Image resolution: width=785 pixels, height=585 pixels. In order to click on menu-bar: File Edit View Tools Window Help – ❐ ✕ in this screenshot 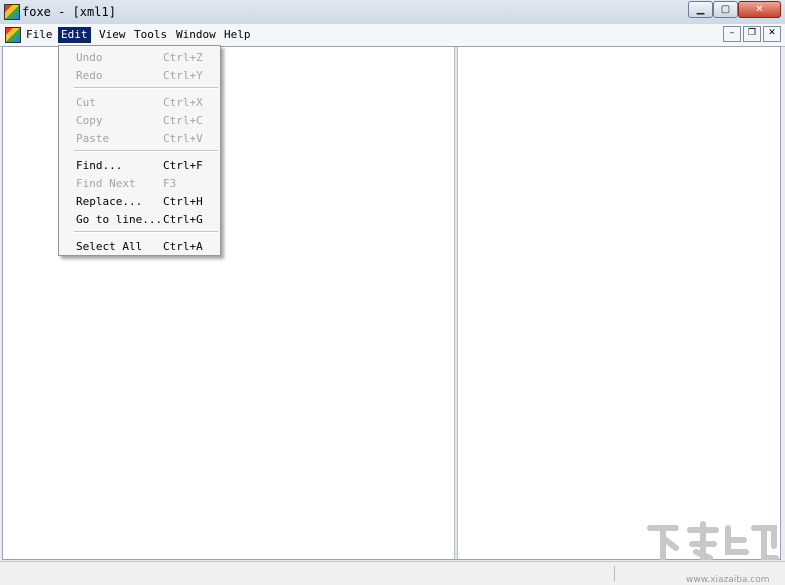, I will do `click(392, 35)`.